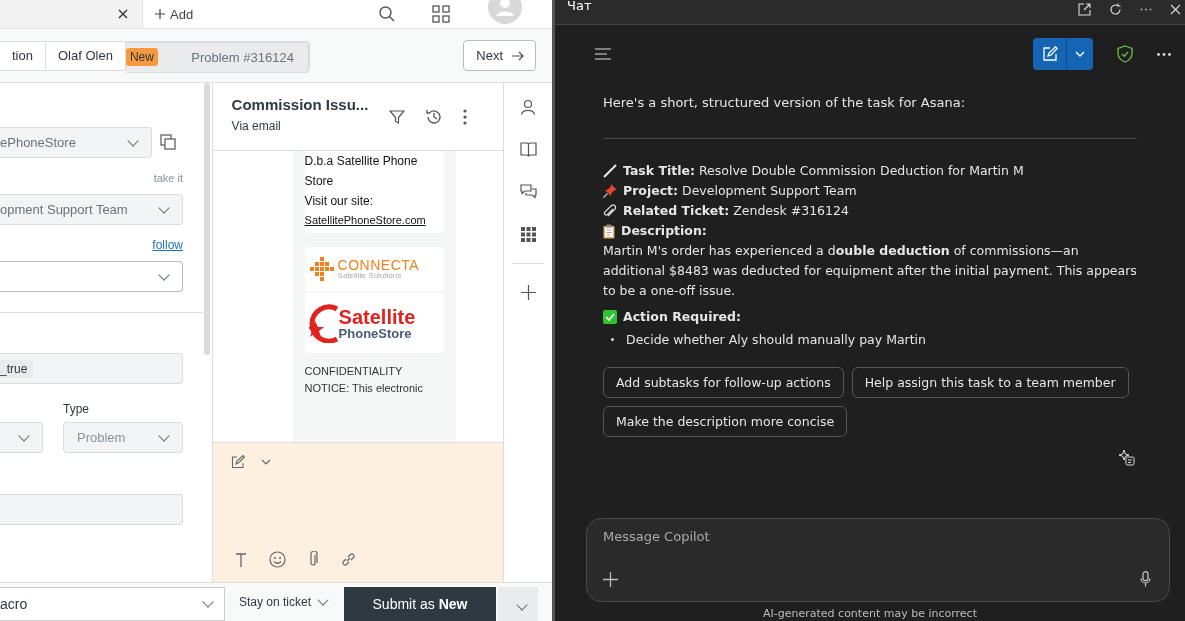  I want to click on logo-tagline: Satellite Solutions, so click(370, 276).